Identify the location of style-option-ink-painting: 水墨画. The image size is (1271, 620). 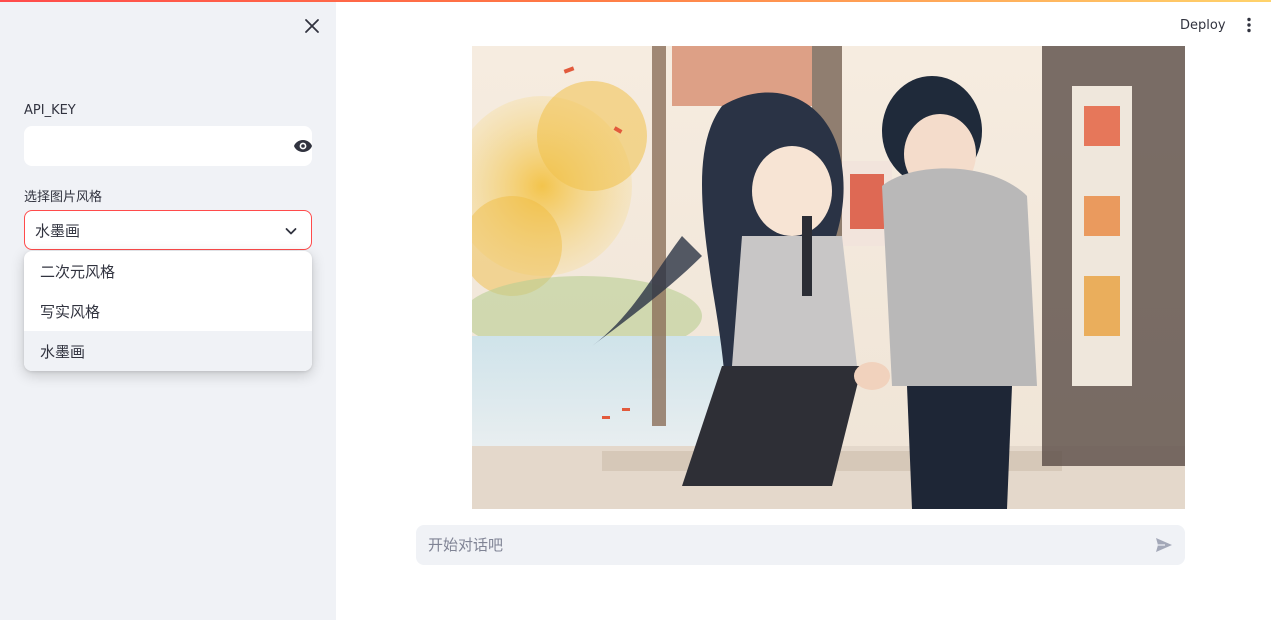
(168, 351).